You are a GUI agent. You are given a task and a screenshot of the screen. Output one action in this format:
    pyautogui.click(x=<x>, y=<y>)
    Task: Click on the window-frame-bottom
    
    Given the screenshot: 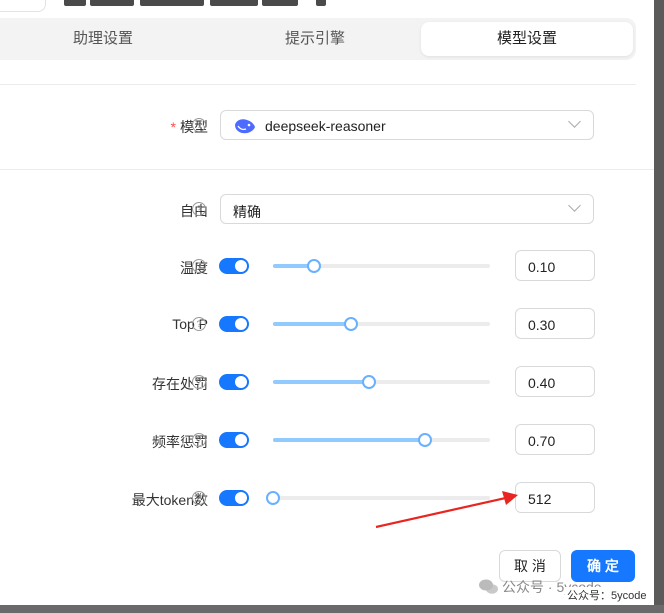 What is the action you would take?
    pyautogui.click(x=332, y=609)
    